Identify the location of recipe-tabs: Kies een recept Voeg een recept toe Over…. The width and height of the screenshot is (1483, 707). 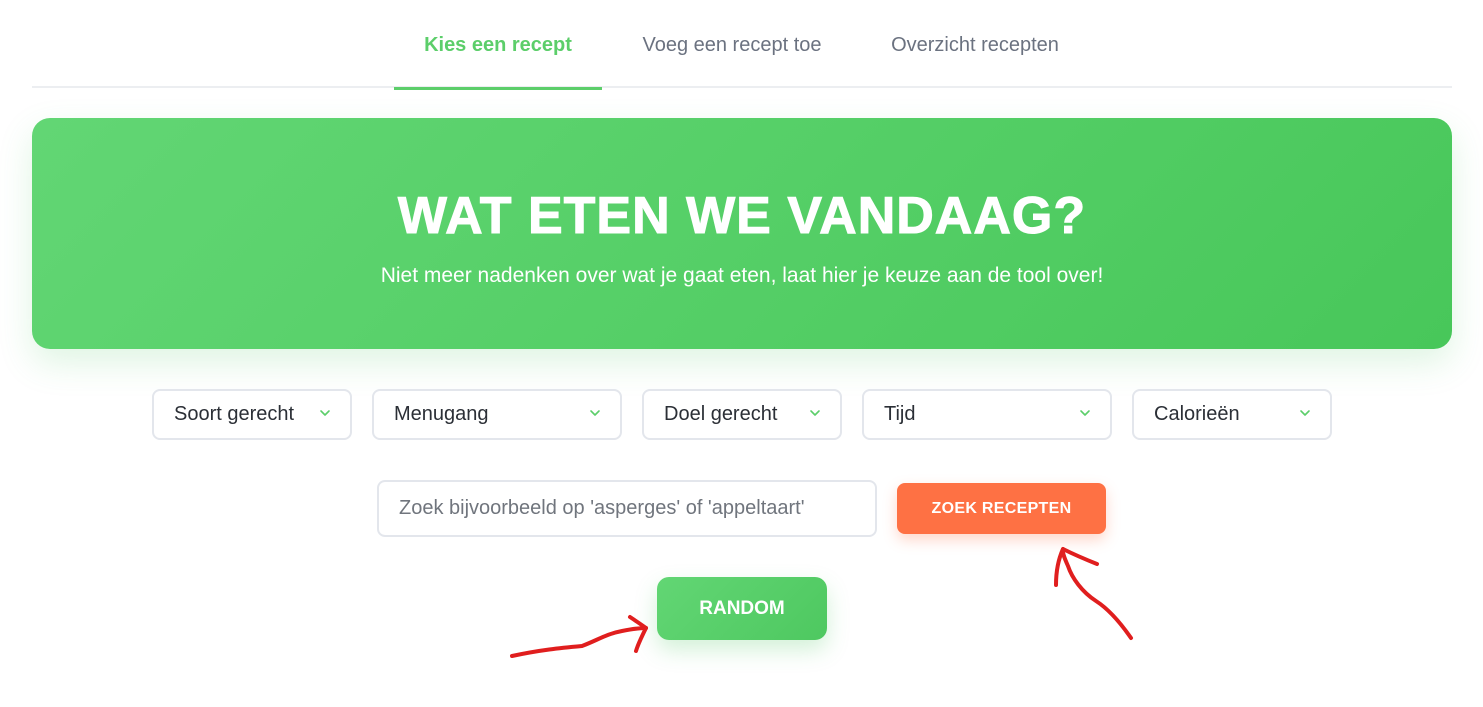
(742, 45).